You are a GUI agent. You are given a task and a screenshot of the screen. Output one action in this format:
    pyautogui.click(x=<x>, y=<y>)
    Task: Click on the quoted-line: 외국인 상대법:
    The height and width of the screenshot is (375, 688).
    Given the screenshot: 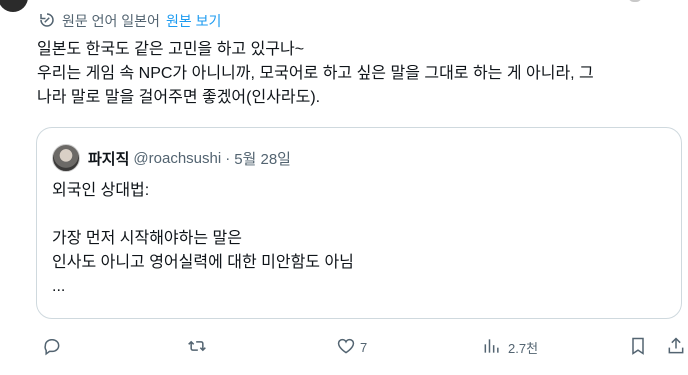 What is the action you would take?
    pyautogui.click(x=101, y=190)
    